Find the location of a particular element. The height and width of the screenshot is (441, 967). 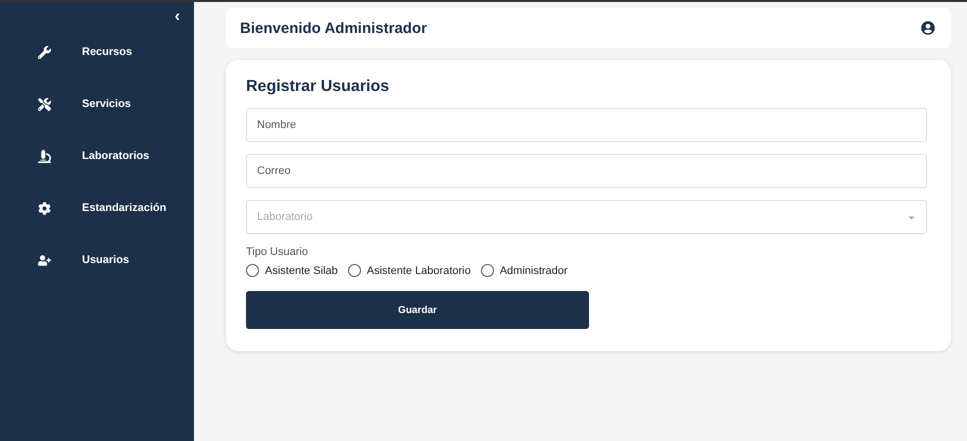

gear-icon is located at coordinates (44, 208).